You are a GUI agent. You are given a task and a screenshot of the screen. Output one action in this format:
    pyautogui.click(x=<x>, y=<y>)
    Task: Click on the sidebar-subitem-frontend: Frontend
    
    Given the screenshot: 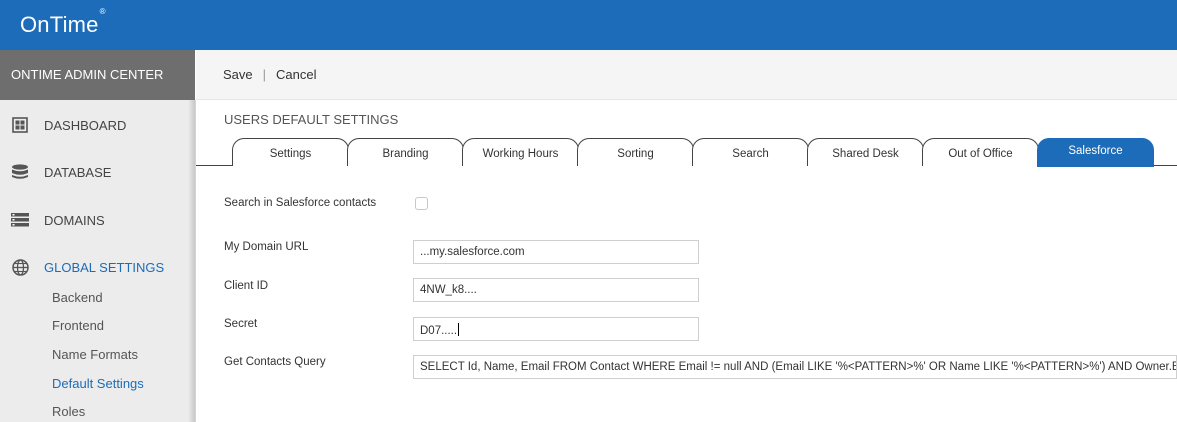 What is the action you would take?
    pyautogui.click(x=78, y=325)
    